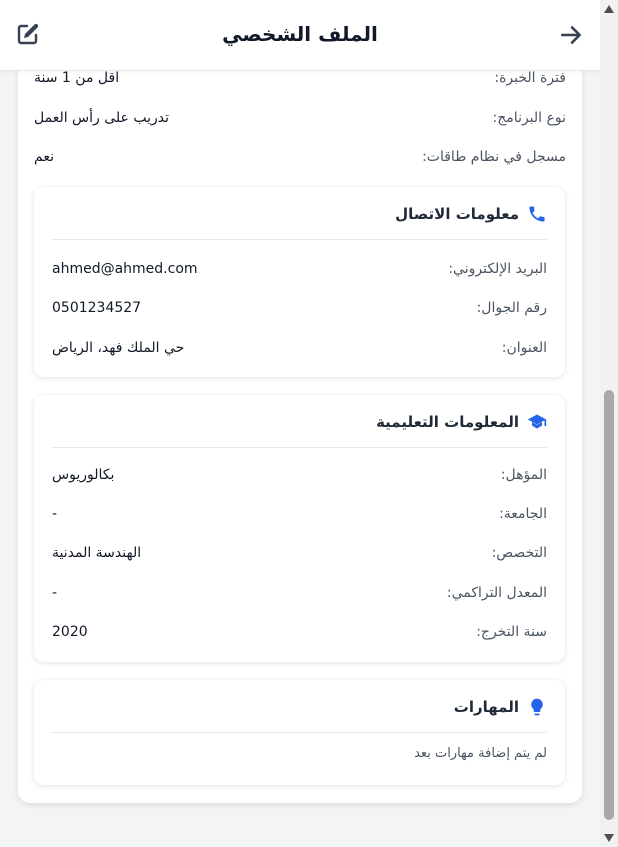  Describe the element at coordinates (496, 593) in the screenshot. I see `education-label: المعدل التراكمي:` at that location.